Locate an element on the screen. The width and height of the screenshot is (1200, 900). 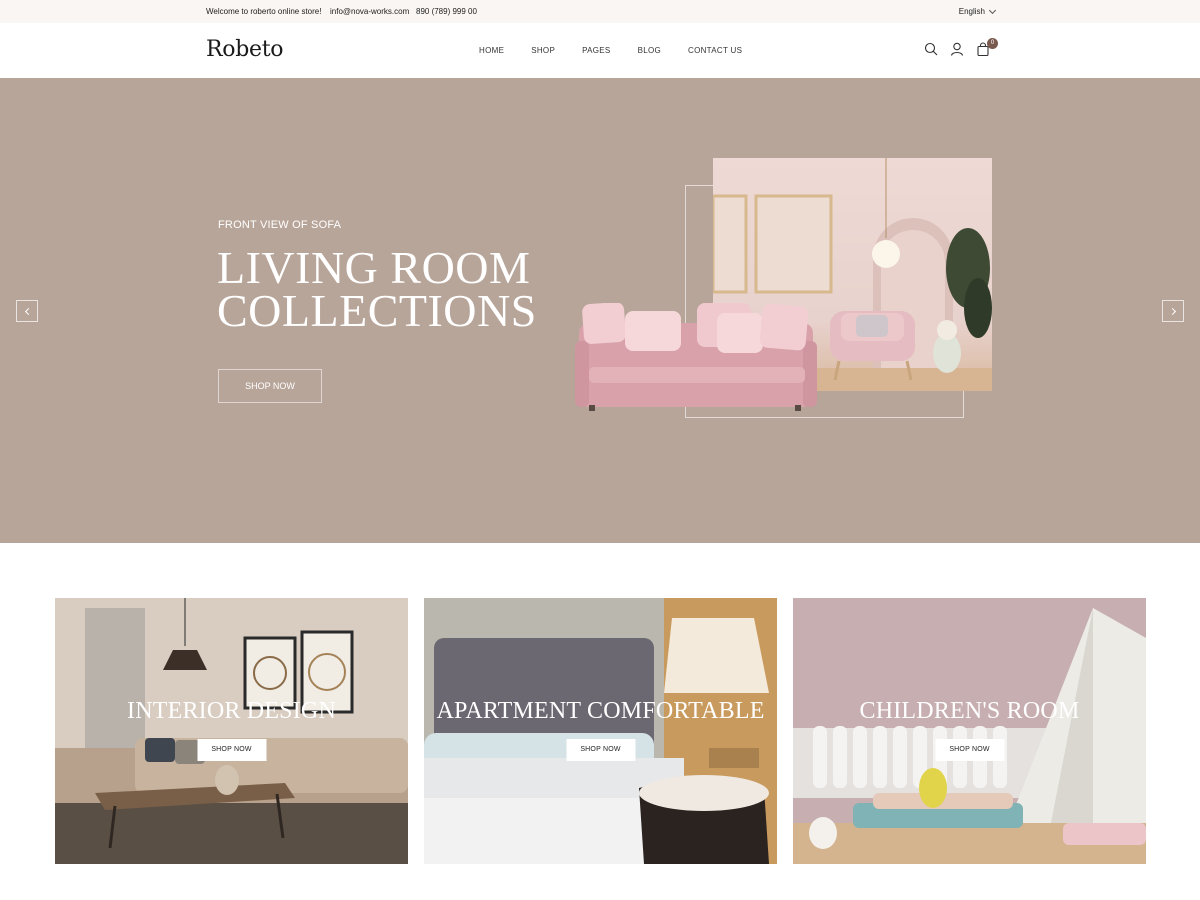
category-card-childrens-room: CHILDREN'S ROOM SHOP NOW is located at coordinates (969, 731).